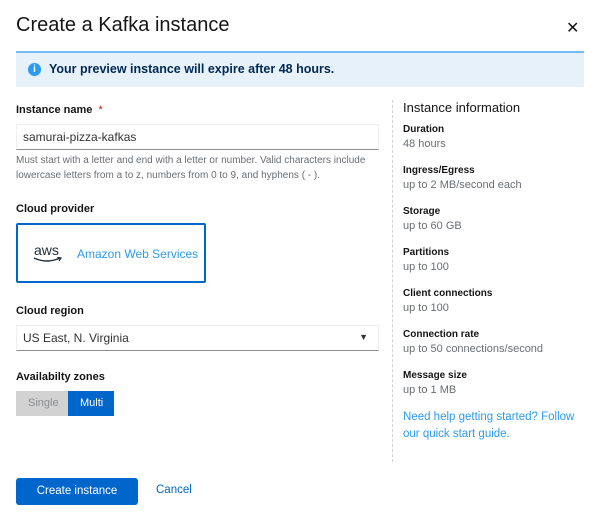 This screenshot has height=520, width=600. I want to click on instance-name-label: Instance name *, so click(59, 110).